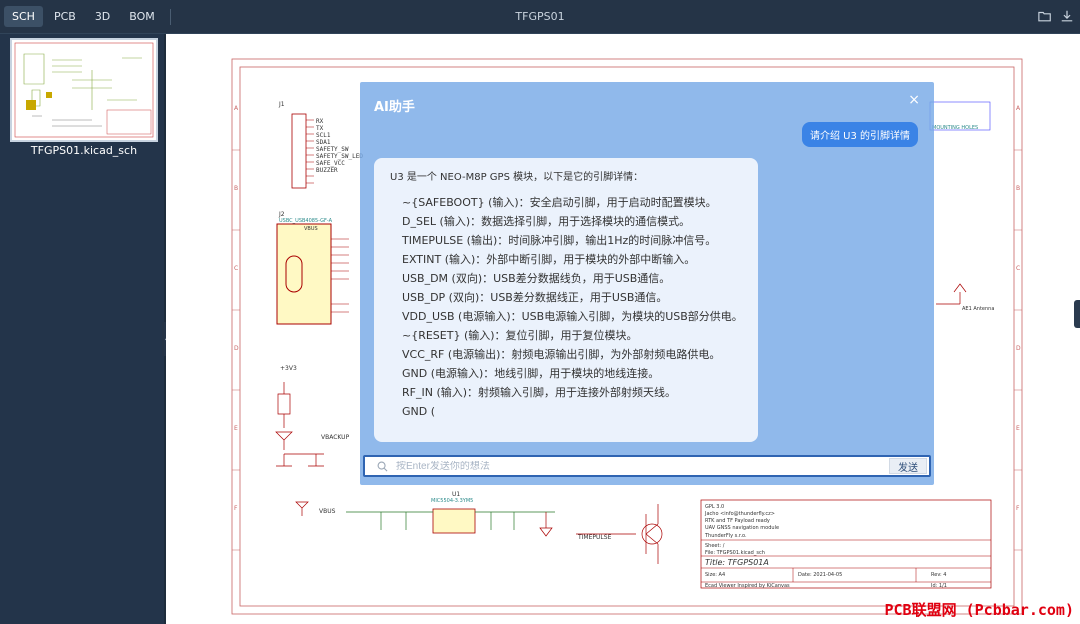  Describe the element at coordinates (142, 16) in the screenshot. I see `tab-bom: BOM` at that location.